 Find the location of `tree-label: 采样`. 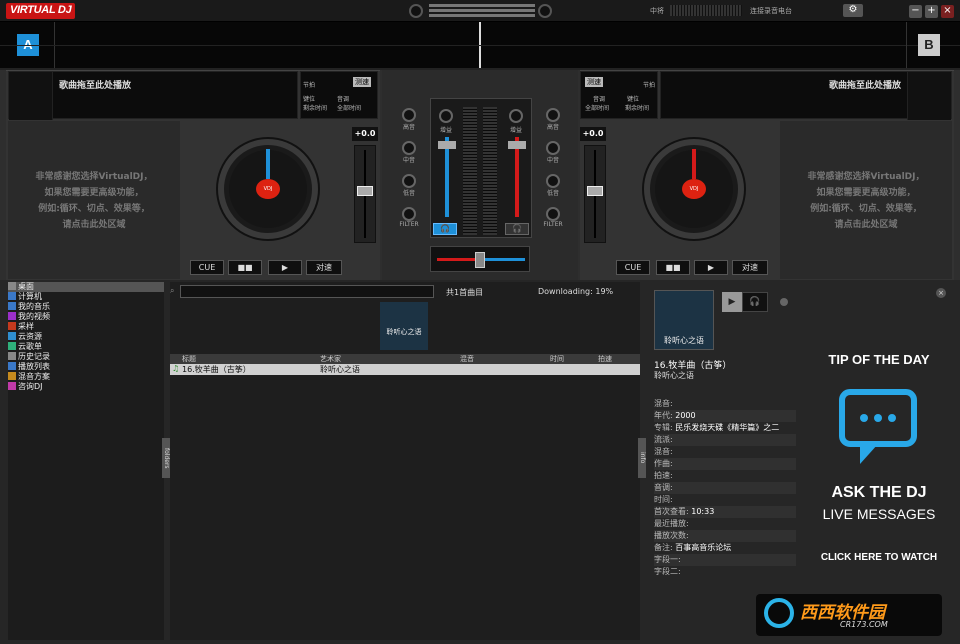

tree-label: 采样 is located at coordinates (26, 326).